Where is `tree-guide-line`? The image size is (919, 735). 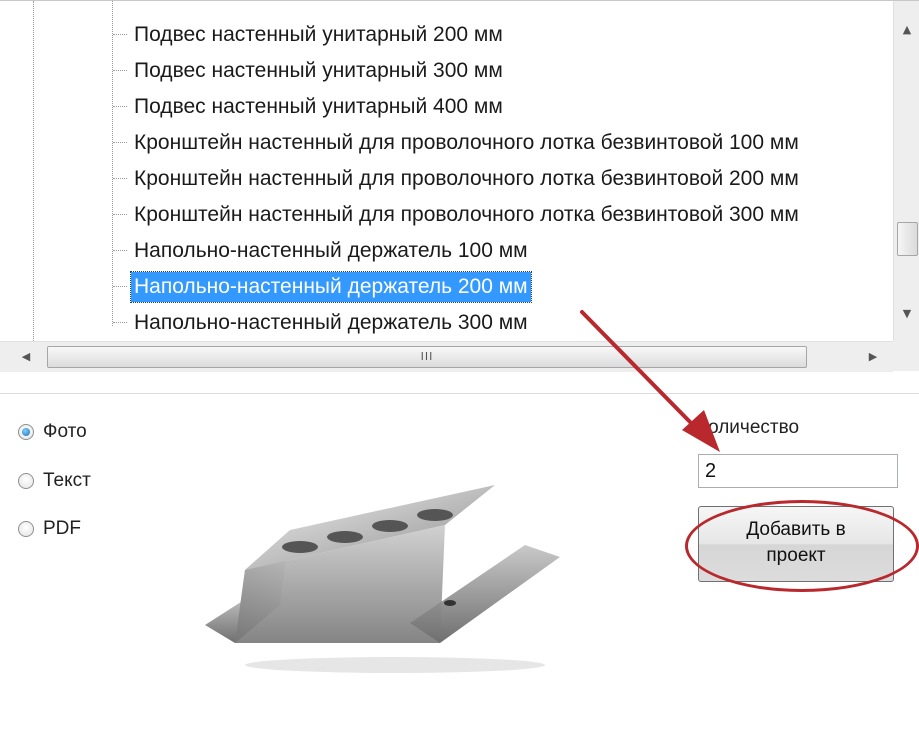
tree-guide-line is located at coordinates (33, 171).